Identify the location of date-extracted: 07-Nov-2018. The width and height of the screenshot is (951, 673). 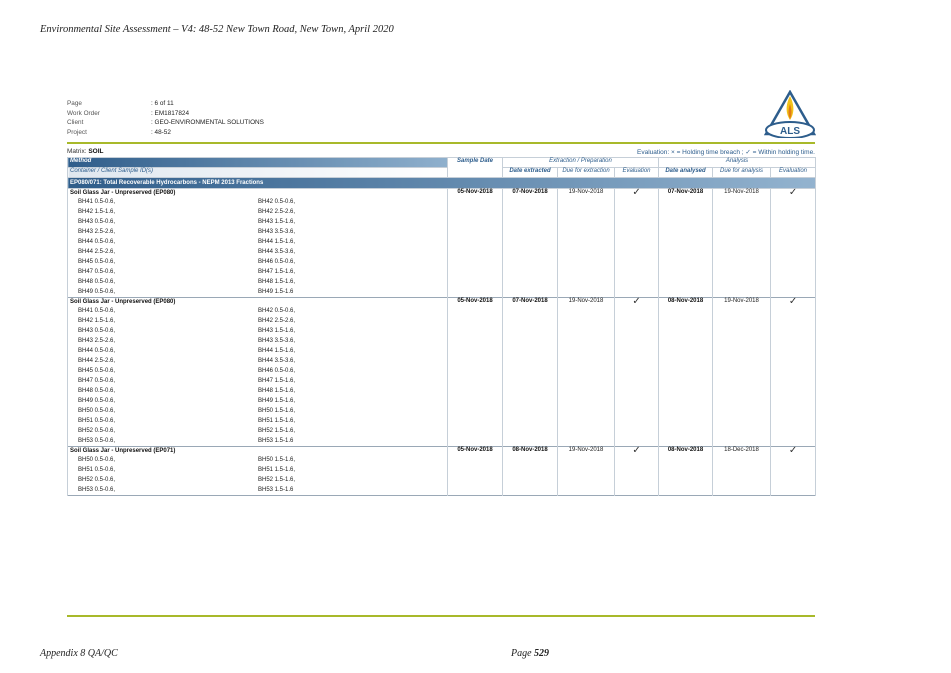
(530, 192).